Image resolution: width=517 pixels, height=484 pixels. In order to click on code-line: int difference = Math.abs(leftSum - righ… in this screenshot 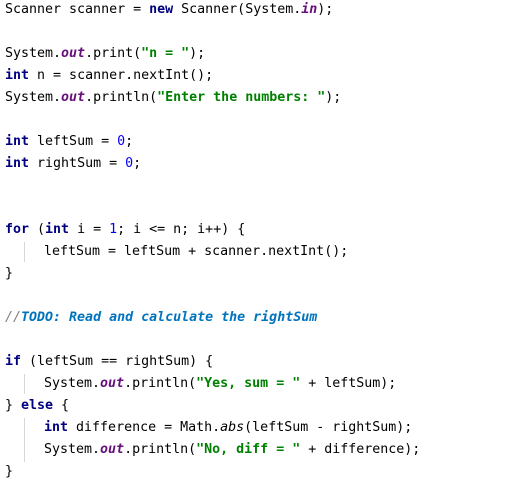, I will do `click(228, 427)`.